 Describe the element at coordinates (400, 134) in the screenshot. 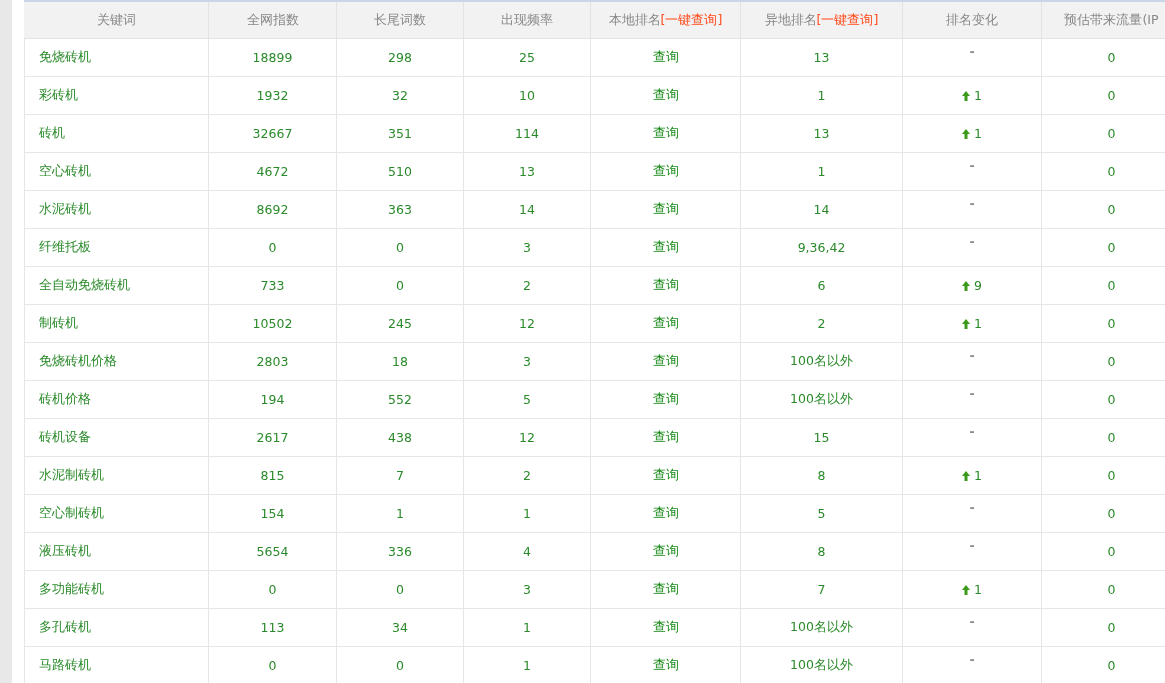

I see `table-cell: 351` at that location.